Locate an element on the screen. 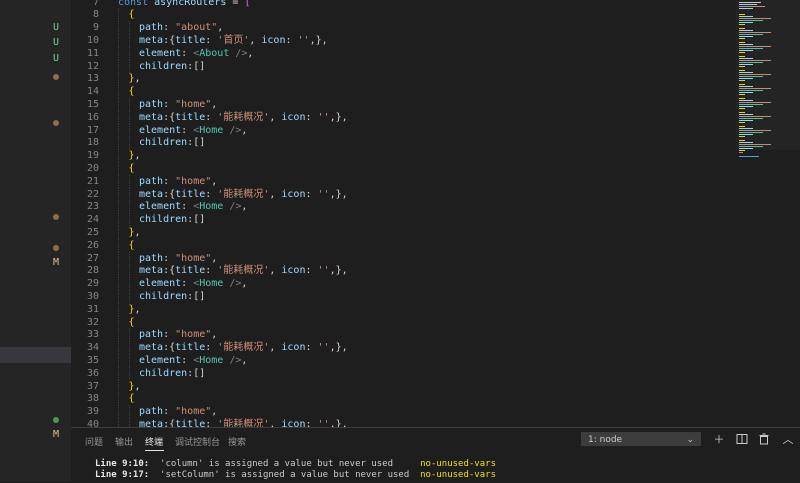 Image resolution: width=800 pixels, height=483 pixels. explorer-selected-row is located at coordinates (35, 355).